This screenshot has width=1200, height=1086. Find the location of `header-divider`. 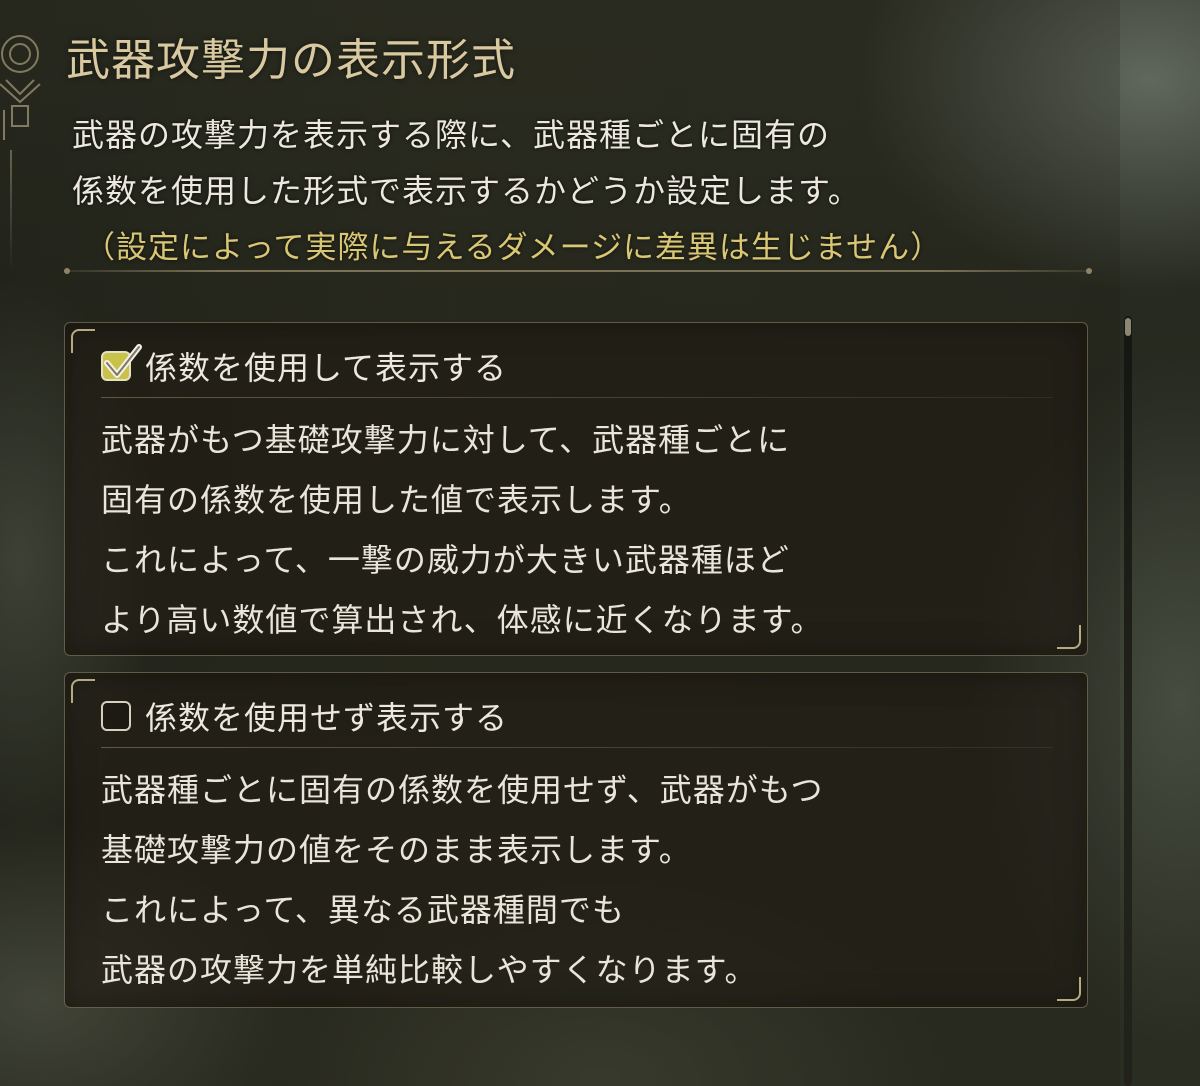

header-divider is located at coordinates (578, 271).